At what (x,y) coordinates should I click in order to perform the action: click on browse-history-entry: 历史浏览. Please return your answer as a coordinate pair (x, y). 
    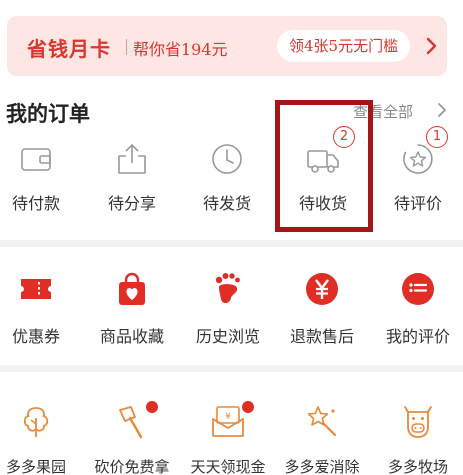
    Looking at the image, I should click on (228, 311).